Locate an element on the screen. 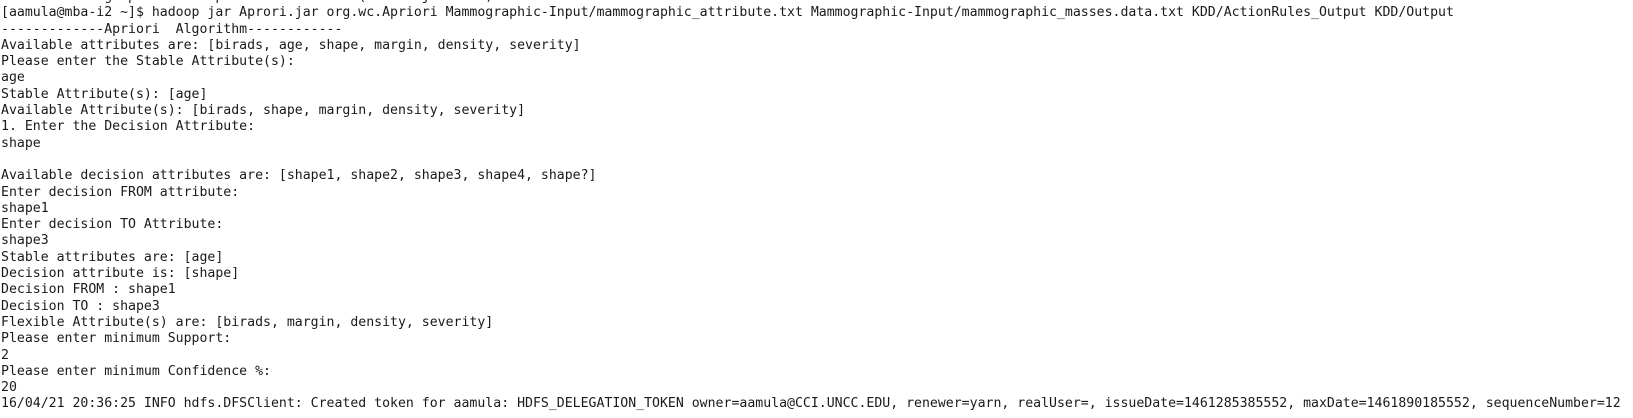 The width and height of the screenshot is (1633, 418). terminal-line: Stable Attribute(s): [age] is located at coordinates (104, 94).